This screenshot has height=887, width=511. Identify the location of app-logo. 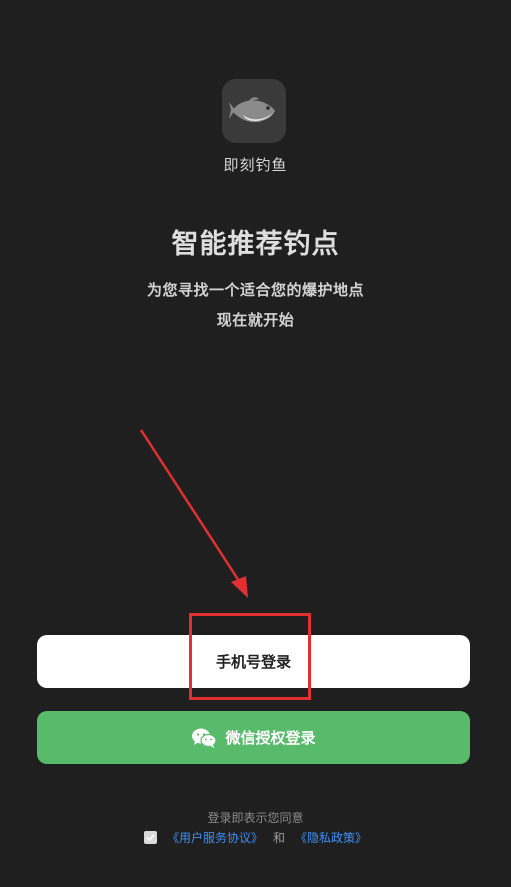
(254, 111).